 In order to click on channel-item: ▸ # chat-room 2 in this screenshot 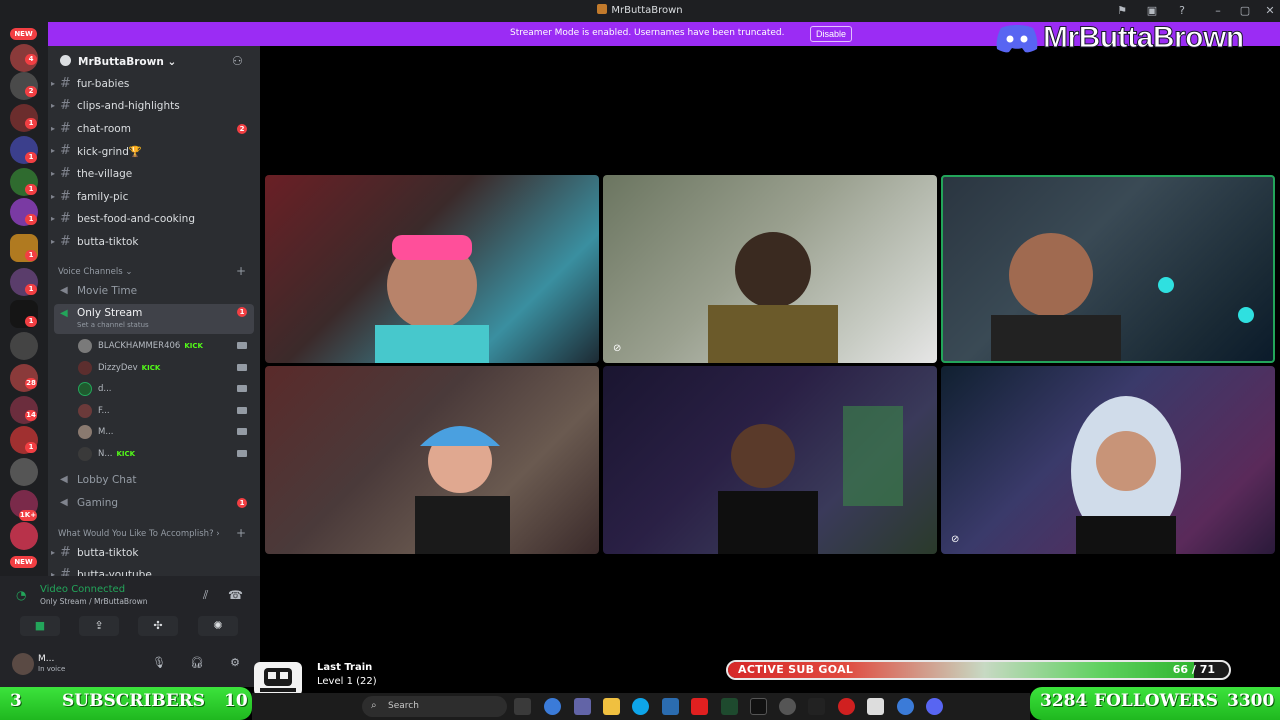, I will do `click(154, 129)`.